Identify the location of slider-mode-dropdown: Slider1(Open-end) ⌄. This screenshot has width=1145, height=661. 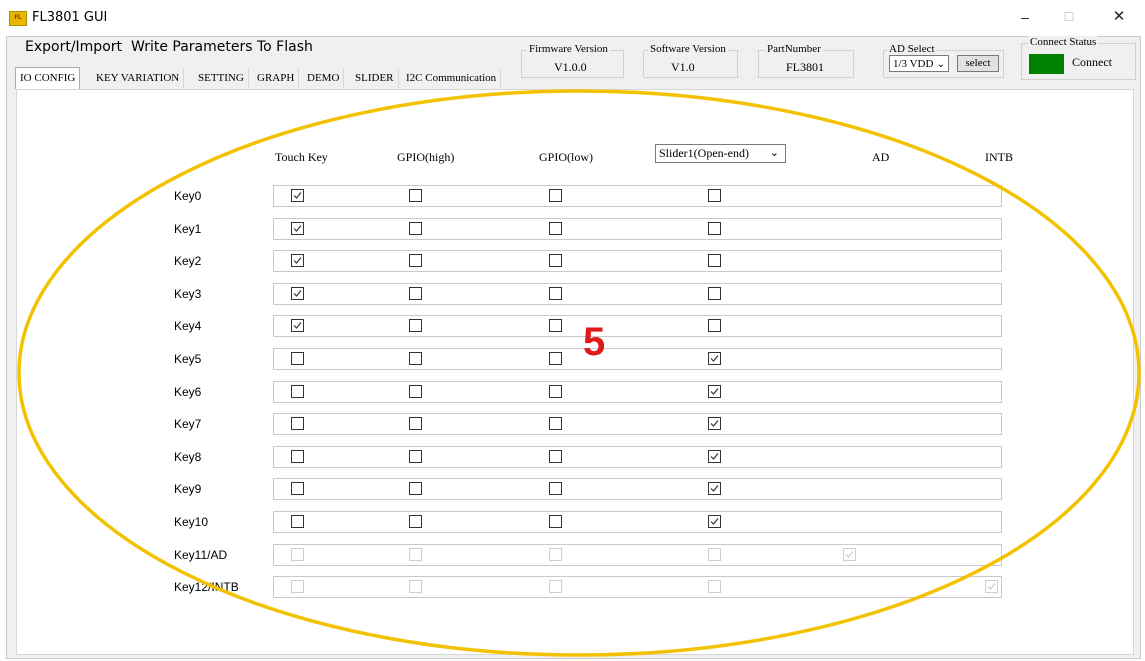
(720, 153).